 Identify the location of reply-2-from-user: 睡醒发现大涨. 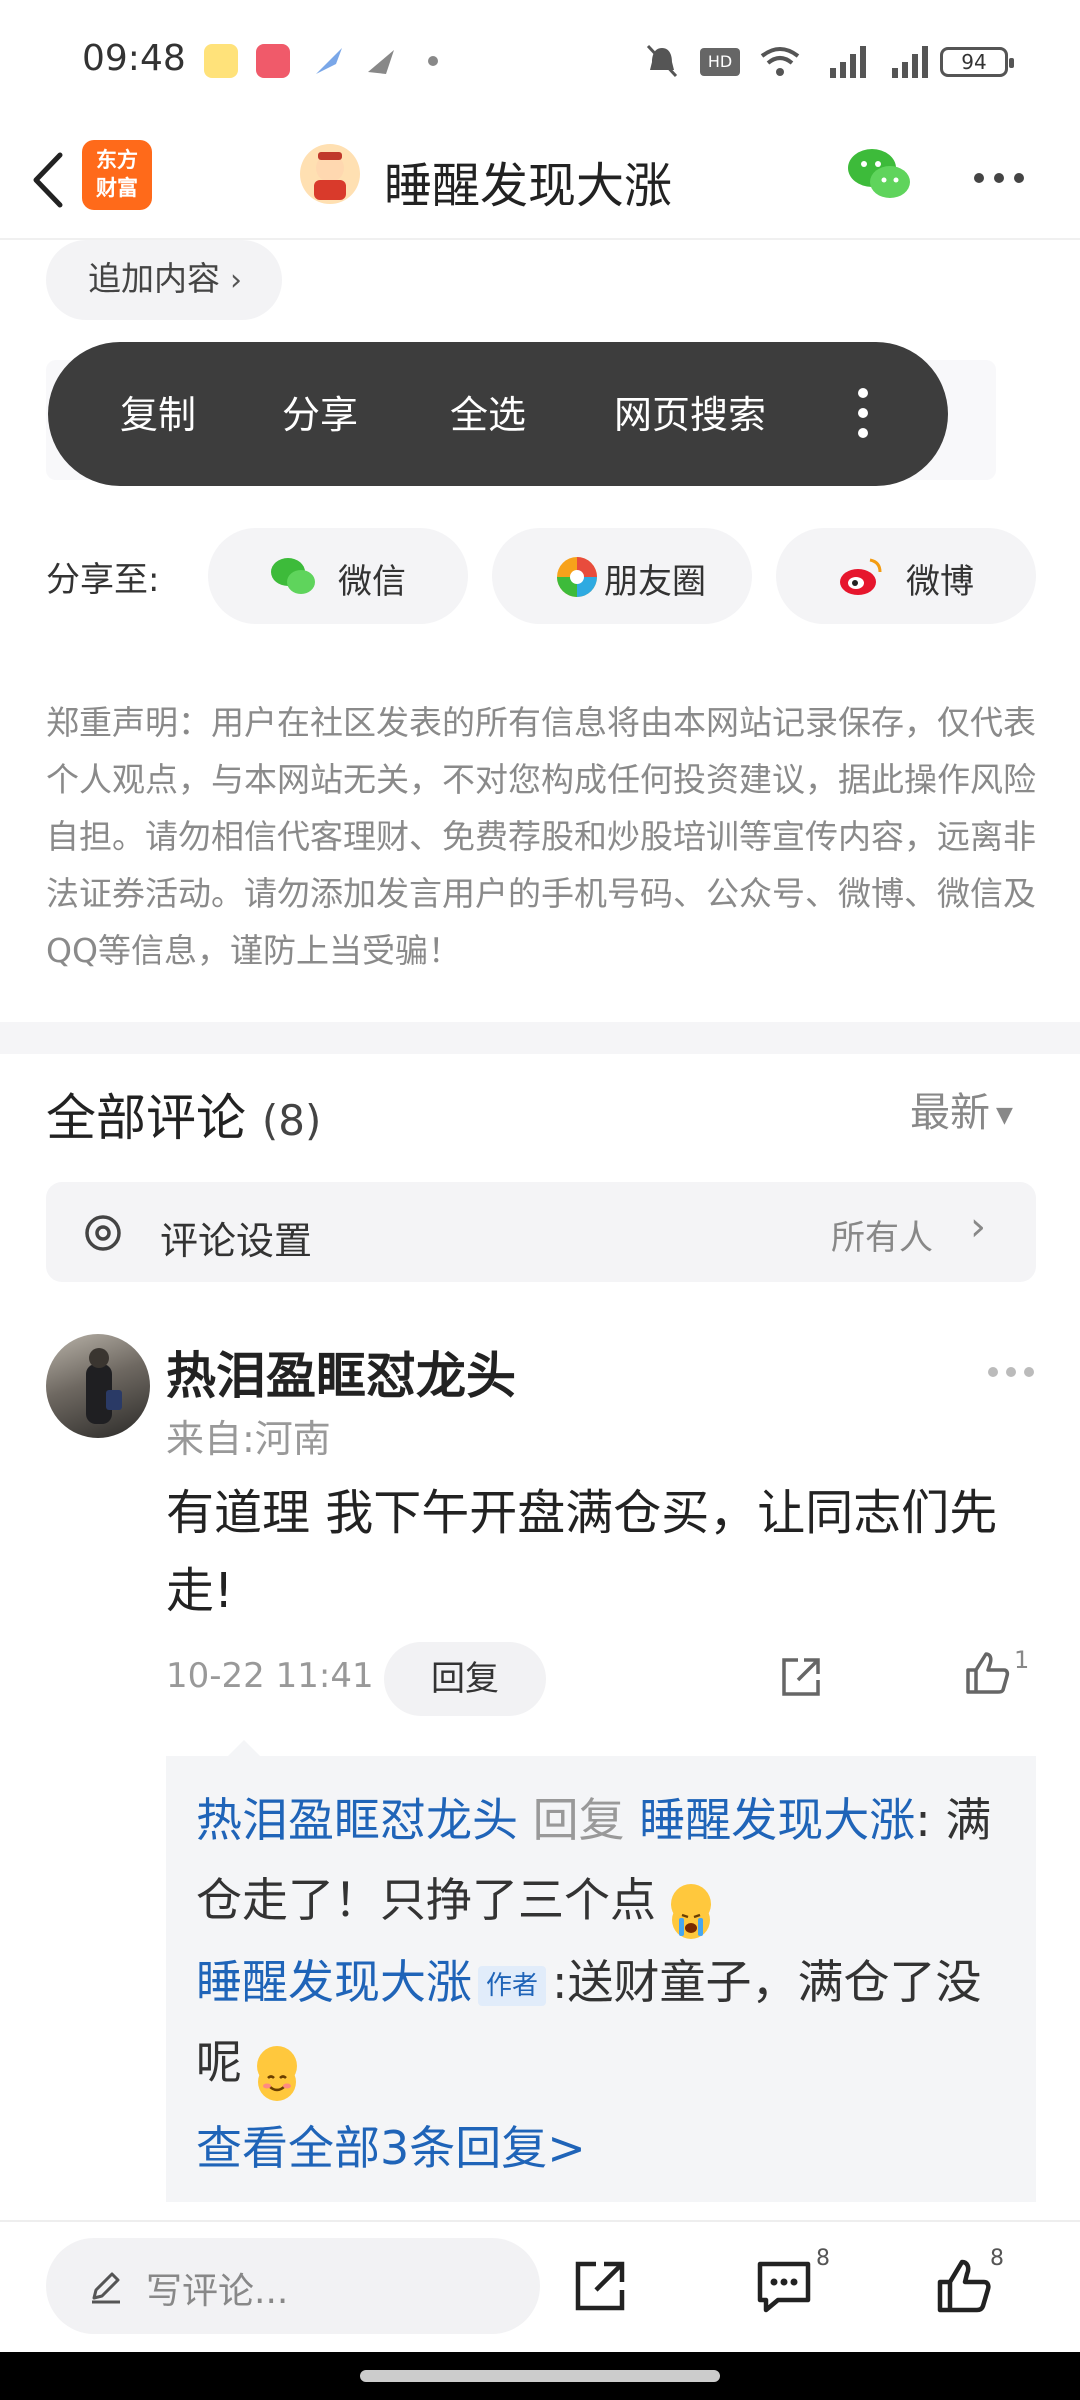
(334, 1982).